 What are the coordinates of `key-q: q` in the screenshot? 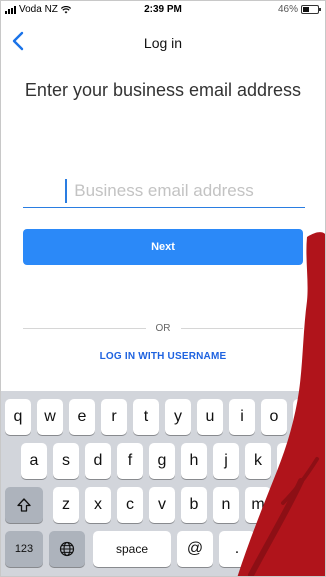 It's located at (18, 417).